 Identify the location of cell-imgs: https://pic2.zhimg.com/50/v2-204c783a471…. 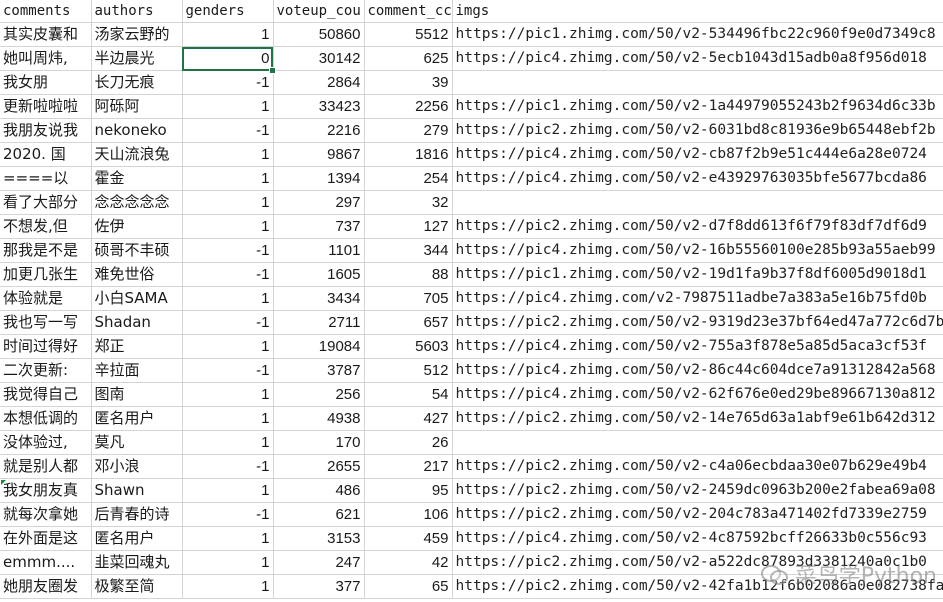
(697, 514).